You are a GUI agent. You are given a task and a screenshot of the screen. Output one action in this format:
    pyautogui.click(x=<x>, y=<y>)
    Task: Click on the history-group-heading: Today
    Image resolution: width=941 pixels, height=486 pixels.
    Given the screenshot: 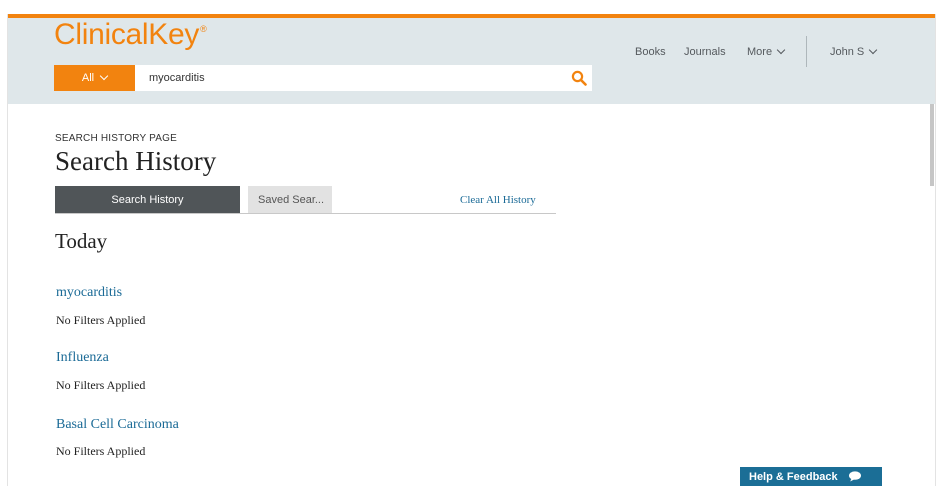 What is the action you would take?
    pyautogui.click(x=81, y=241)
    